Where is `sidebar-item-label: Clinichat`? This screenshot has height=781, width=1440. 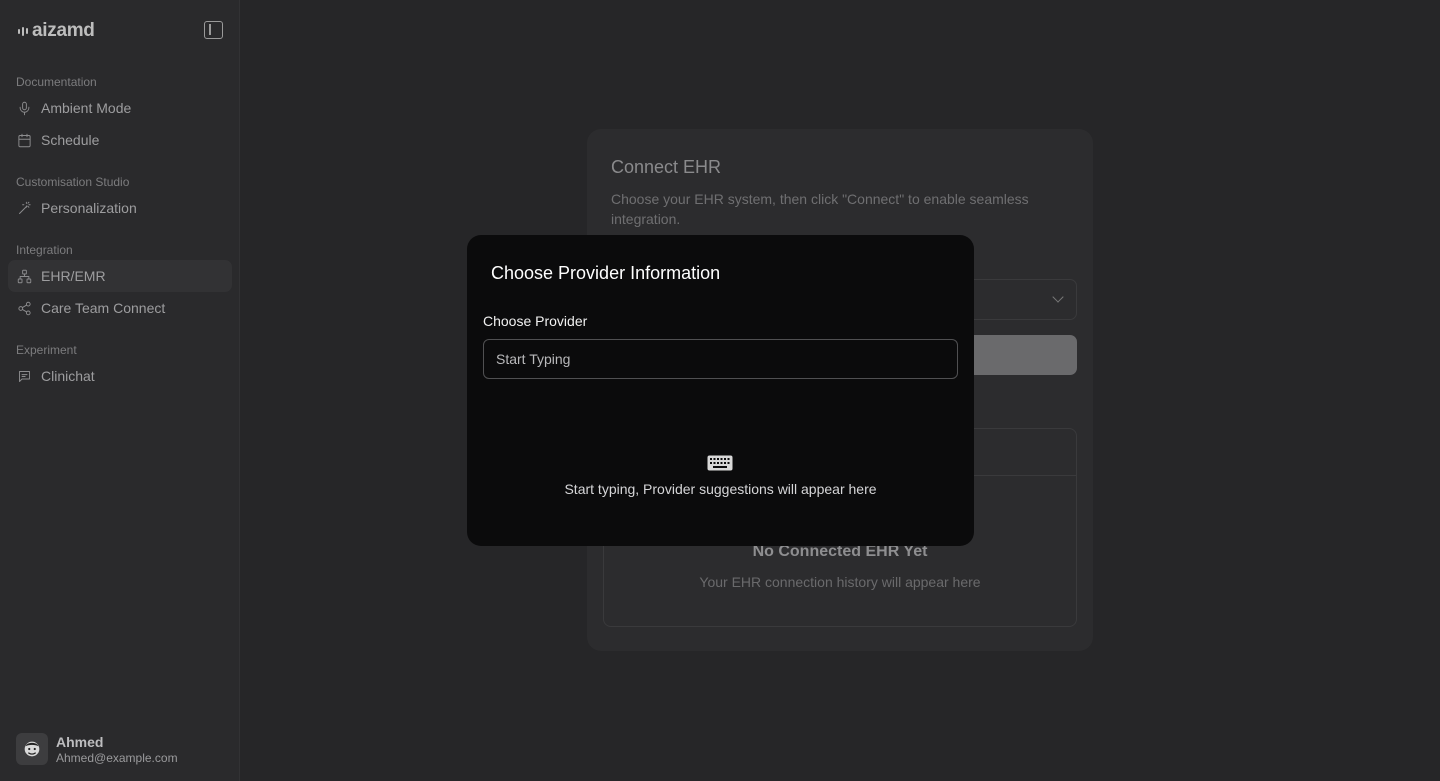
sidebar-item-label: Clinichat is located at coordinates (68, 376).